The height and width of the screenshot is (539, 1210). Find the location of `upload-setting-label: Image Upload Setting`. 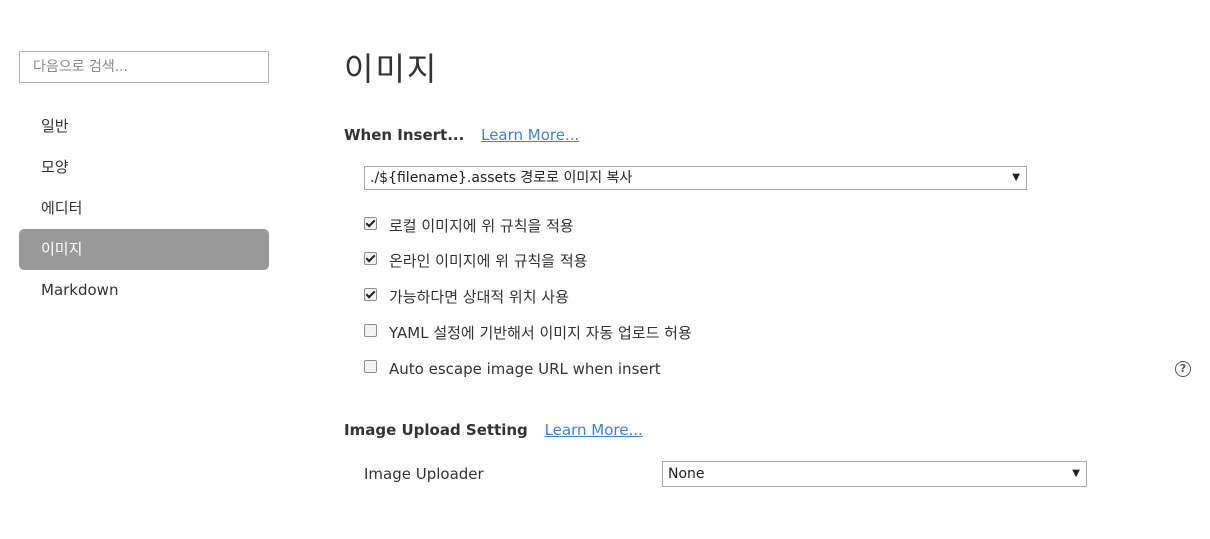

upload-setting-label: Image Upload Setting is located at coordinates (436, 430).